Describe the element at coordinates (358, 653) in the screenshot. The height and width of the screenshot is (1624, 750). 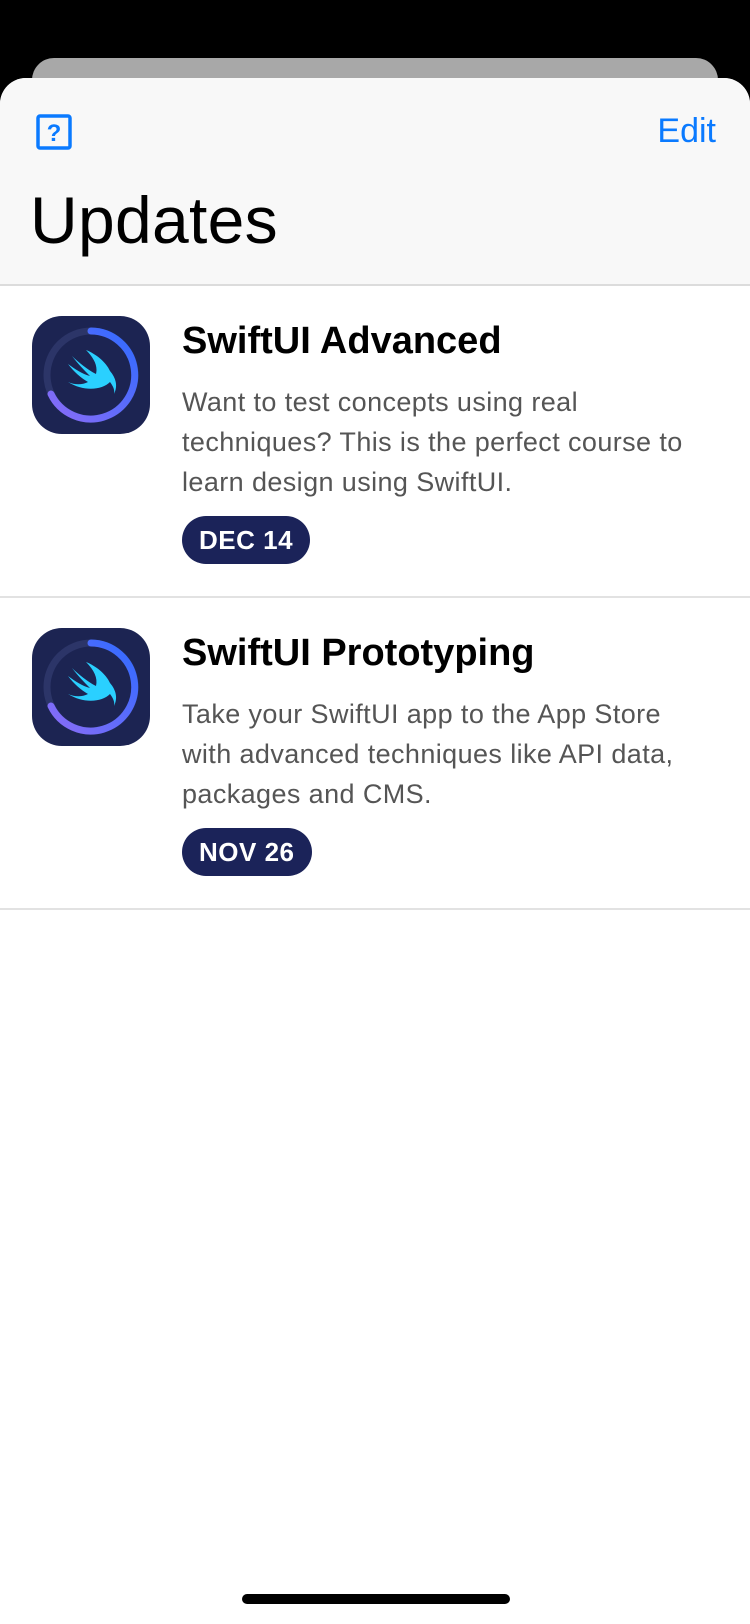
I see `course-title: SwiftUI Prototyping` at that location.